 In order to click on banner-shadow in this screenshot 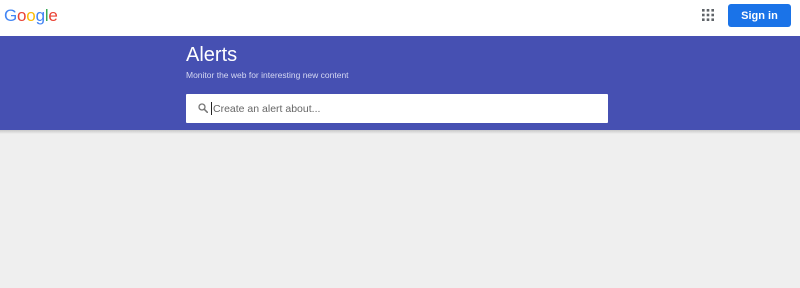, I will do `click(400, 132)`.